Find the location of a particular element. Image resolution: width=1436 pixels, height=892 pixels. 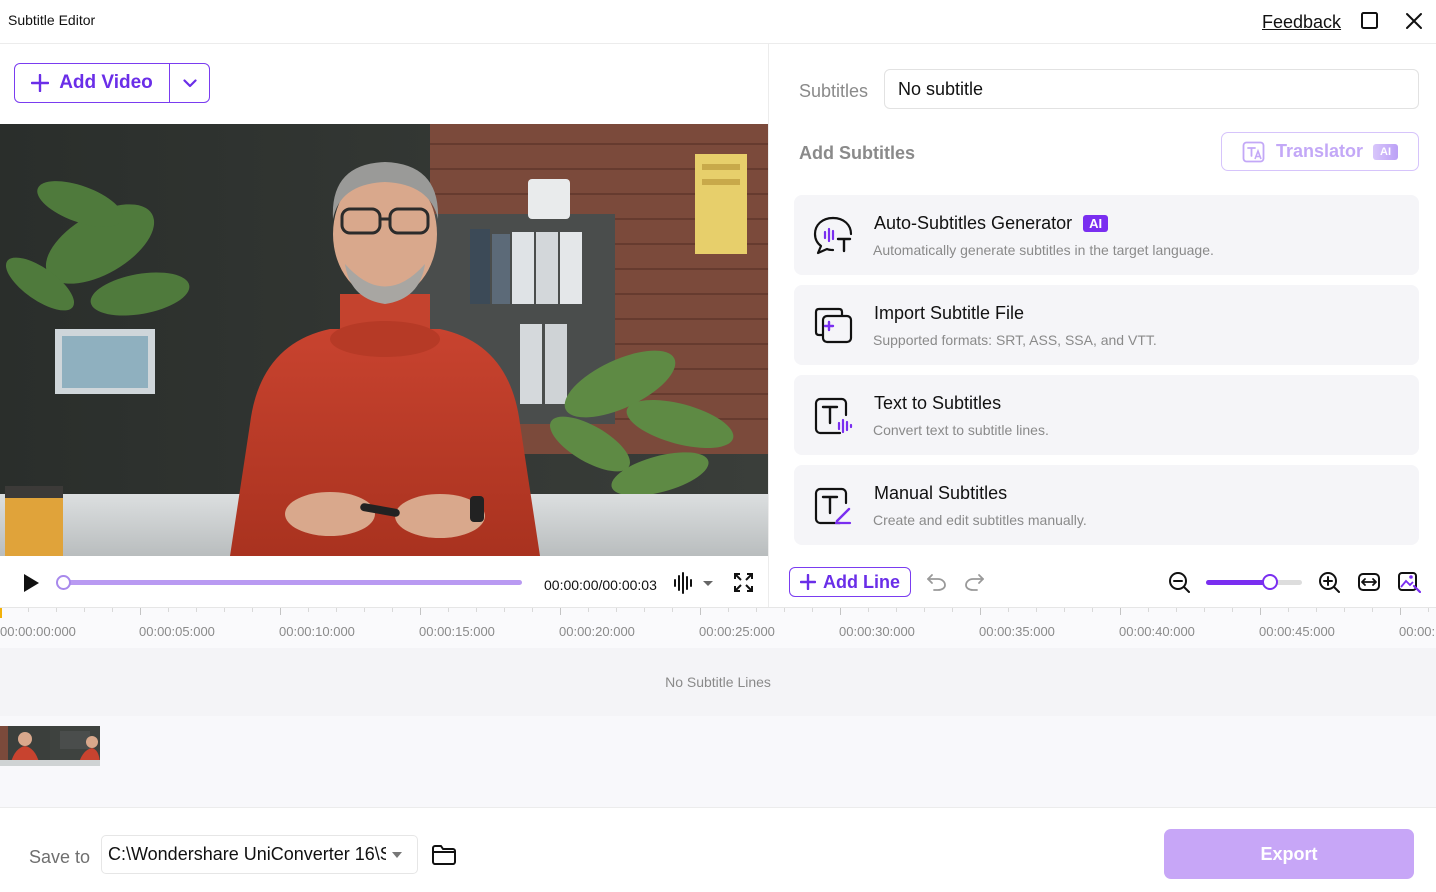

subtitles-label: Subtitles is located at coordinates (834, 91).